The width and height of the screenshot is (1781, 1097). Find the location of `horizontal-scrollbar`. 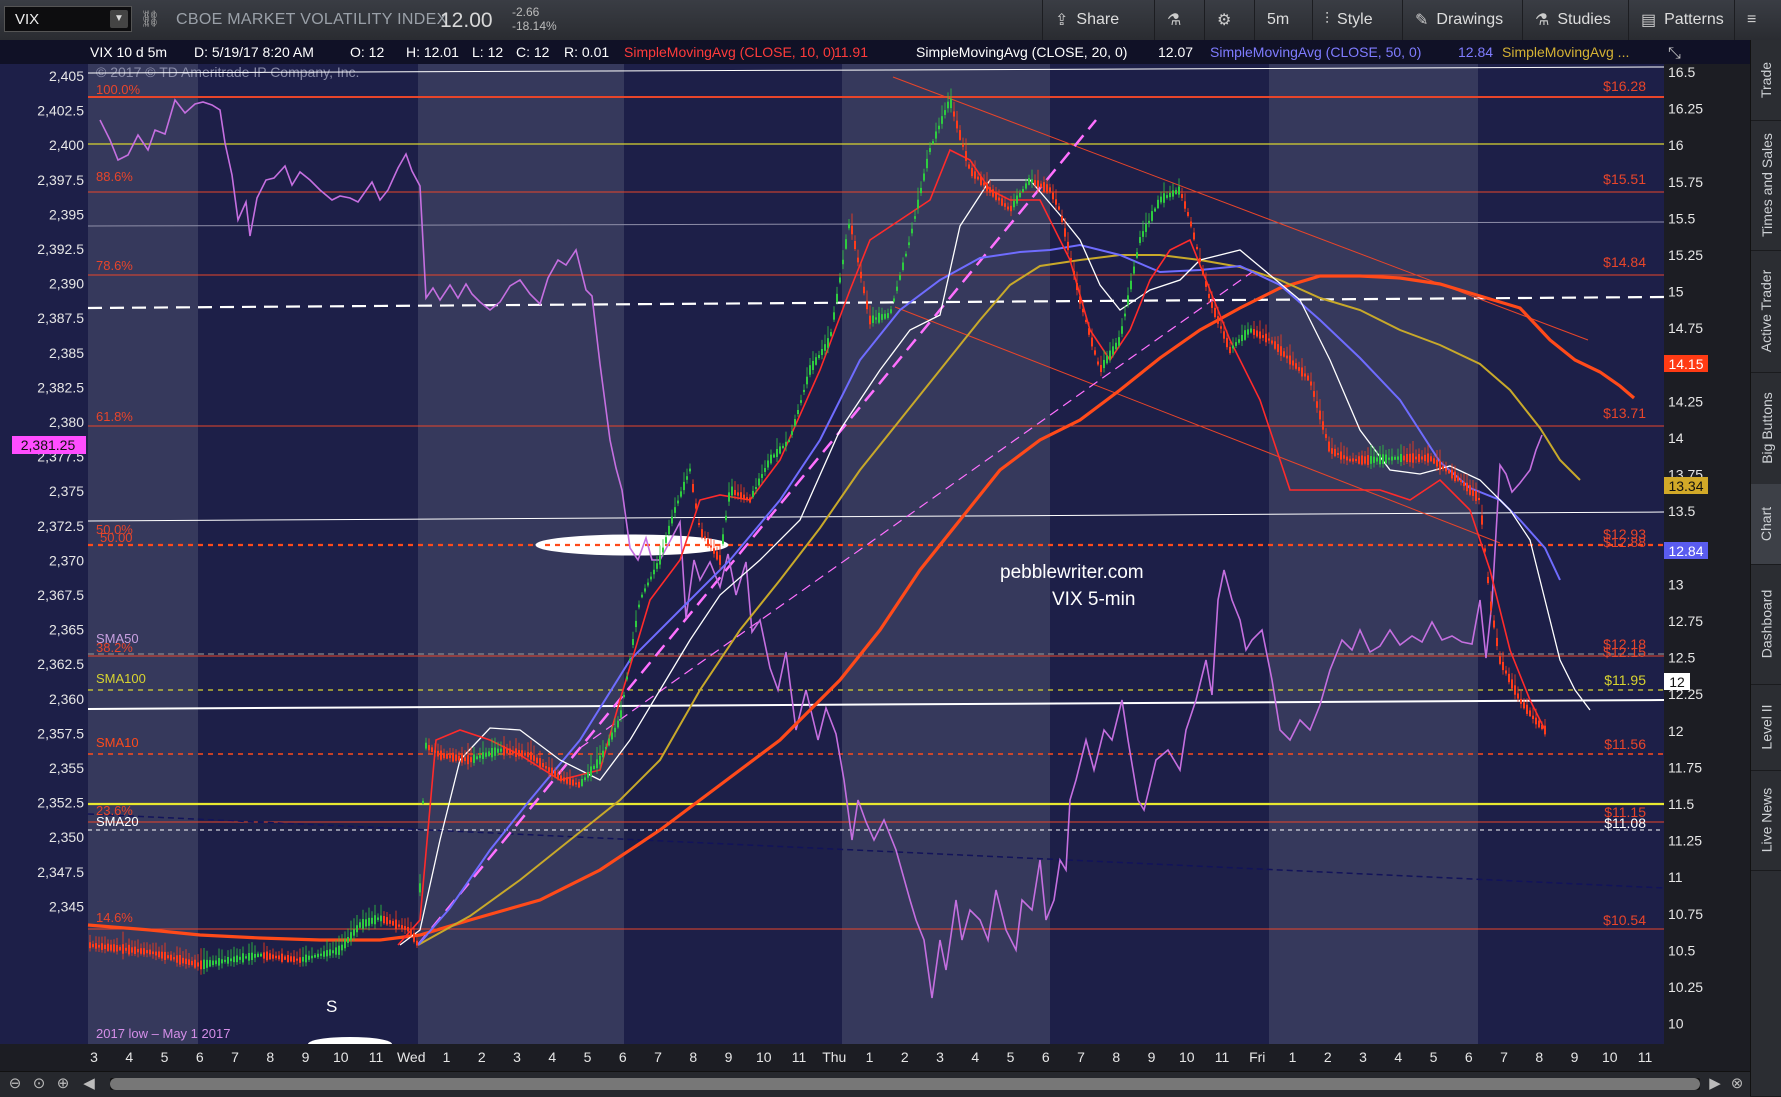

horizontal-scrollbar is located at coordinates (905, 1084).